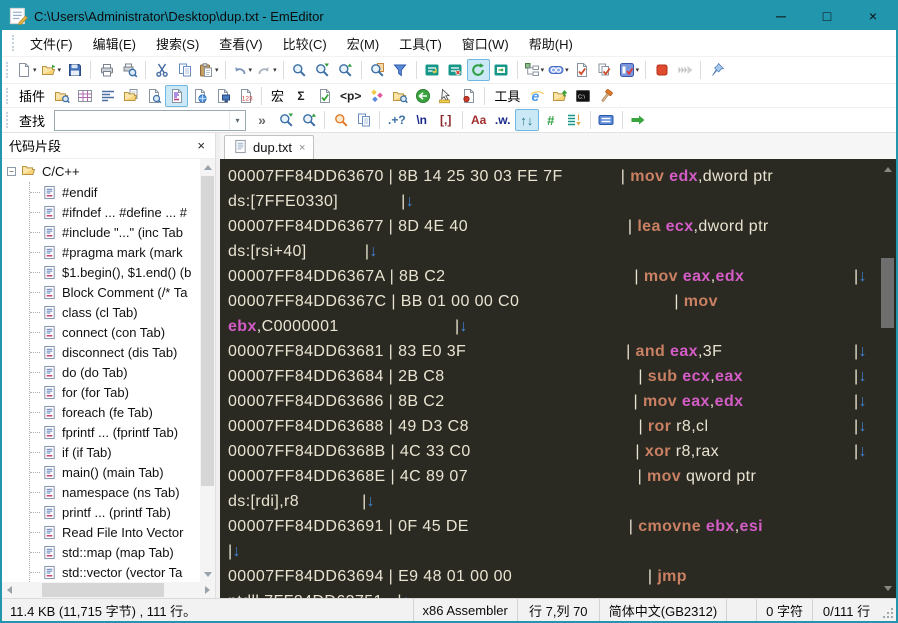 This screenshot has height=623, width=898. I want to click on use-regex-button: .+?, so click(397, 120).